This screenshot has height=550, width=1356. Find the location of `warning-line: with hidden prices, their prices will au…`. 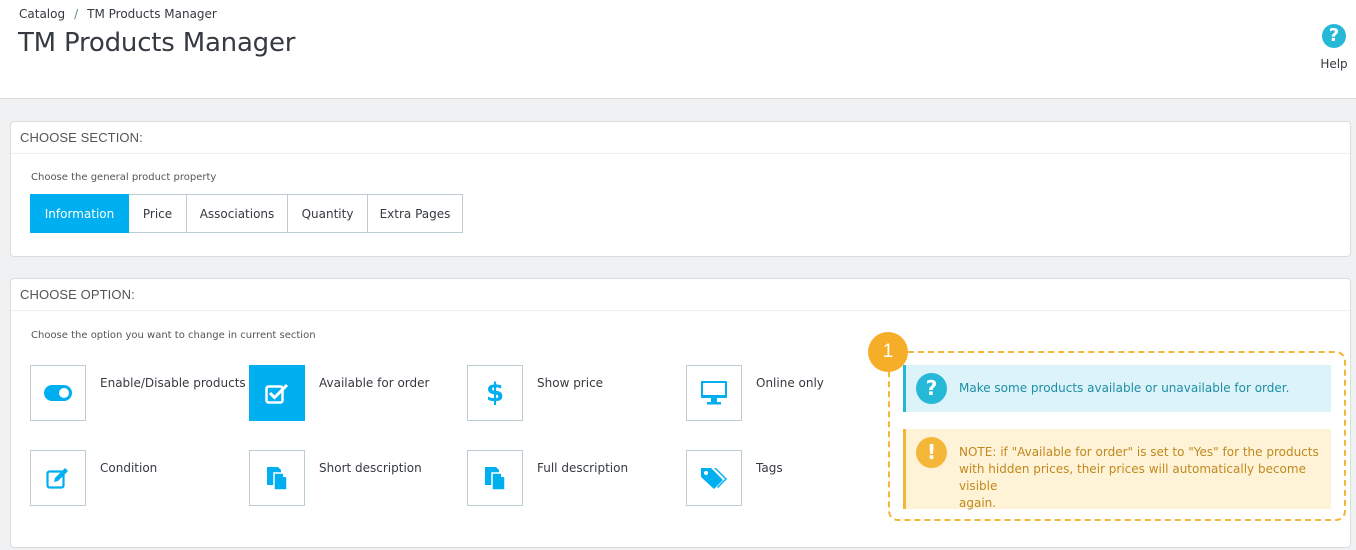

warning-line: with hidden prices, their prices will au… is located at coordinates (1132, 477).